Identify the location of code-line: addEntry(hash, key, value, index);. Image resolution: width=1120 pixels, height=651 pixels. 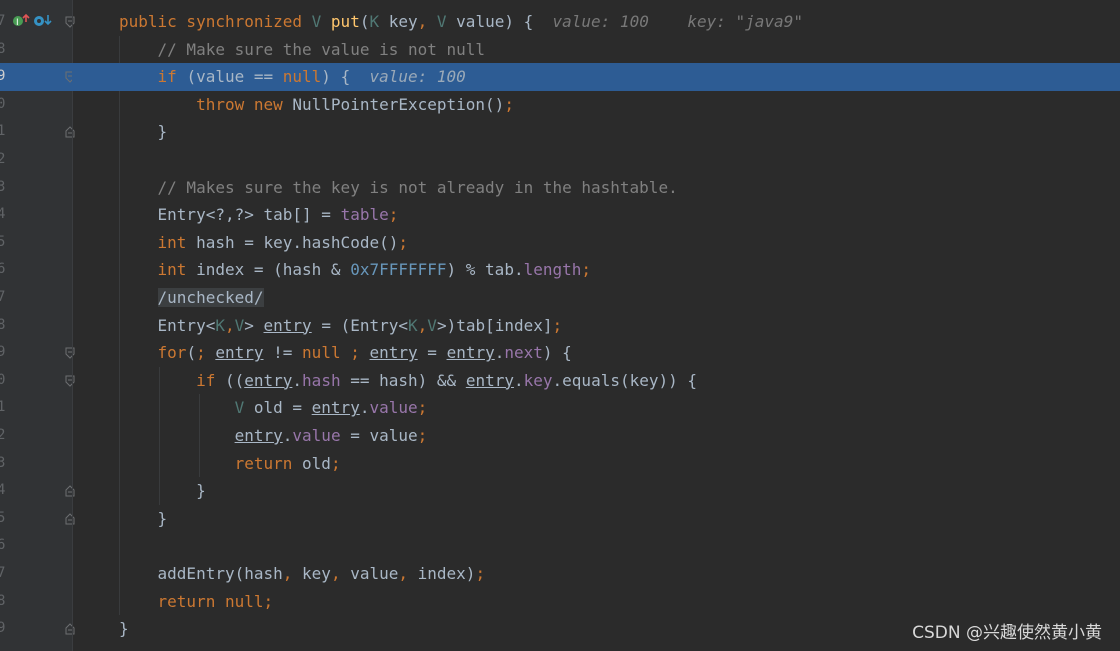
(596, 574).